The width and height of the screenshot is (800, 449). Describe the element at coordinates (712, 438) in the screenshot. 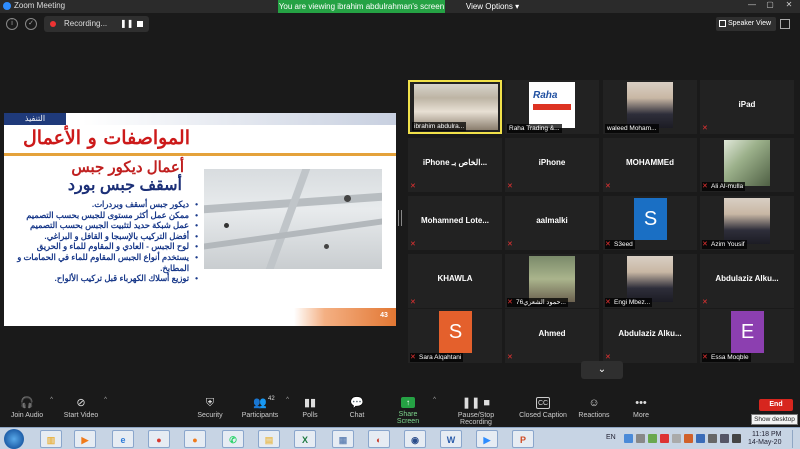

I see `tray-app4-icon` at that location.